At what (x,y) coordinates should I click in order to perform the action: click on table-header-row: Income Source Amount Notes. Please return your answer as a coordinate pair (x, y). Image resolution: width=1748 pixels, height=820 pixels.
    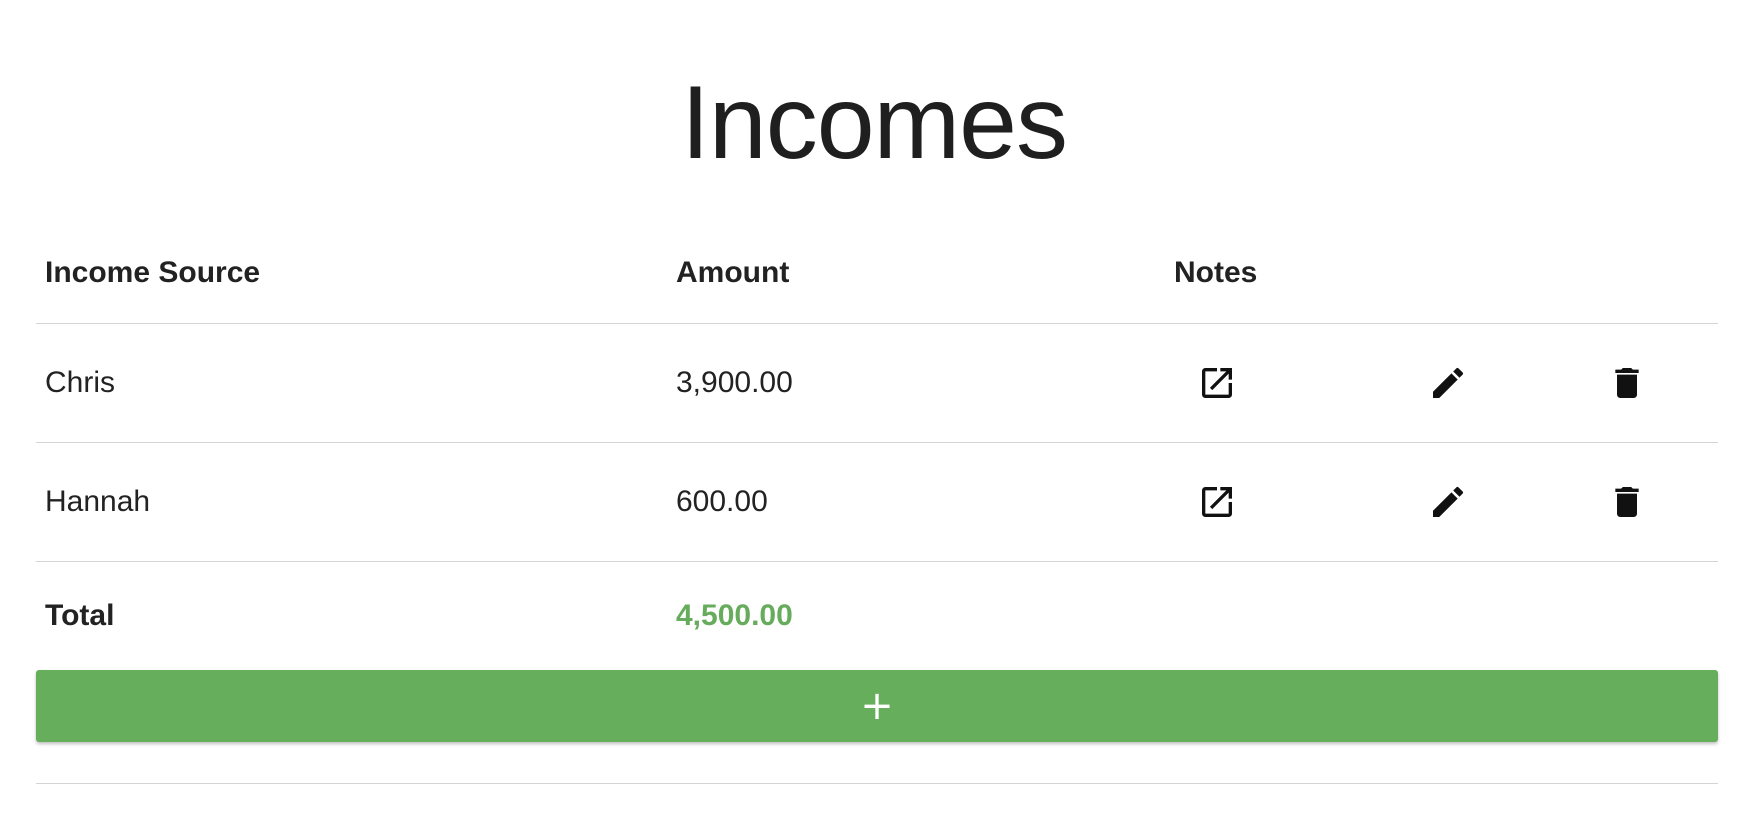
    Looking at the image, I should click on (877, 272).